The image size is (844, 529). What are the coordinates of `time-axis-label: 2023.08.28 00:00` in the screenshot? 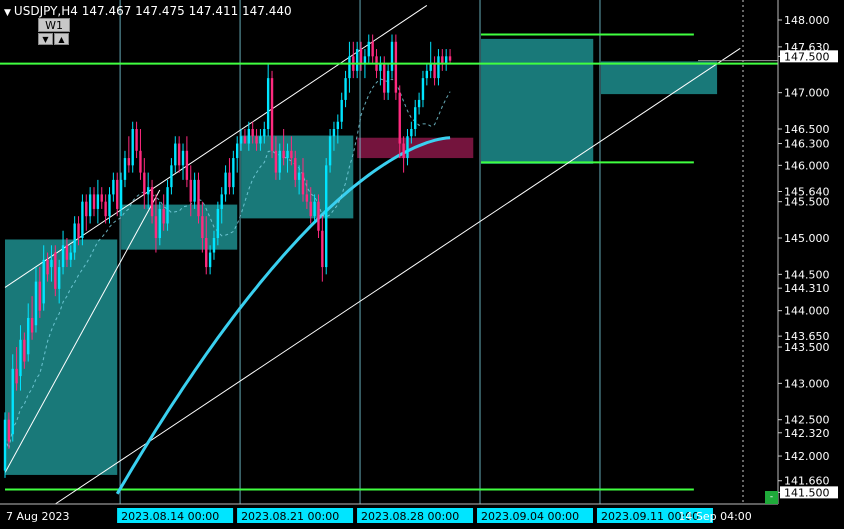 It's located at (410, 516).